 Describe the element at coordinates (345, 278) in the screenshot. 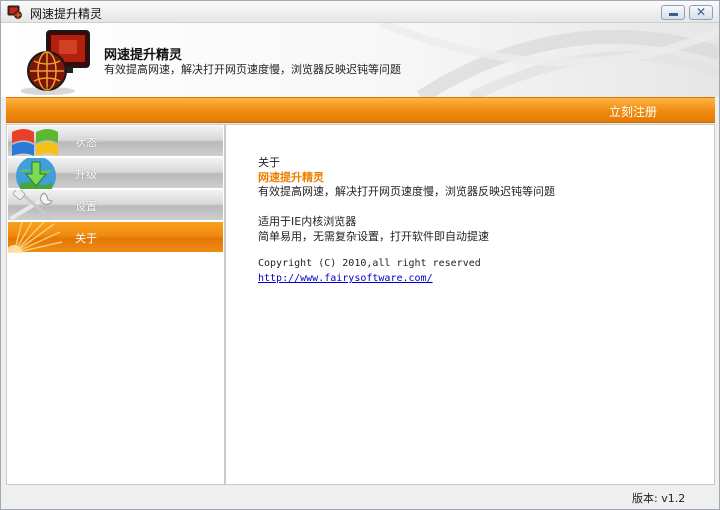

I see `website-link: http://www.fairysoftware.com/` at that location.